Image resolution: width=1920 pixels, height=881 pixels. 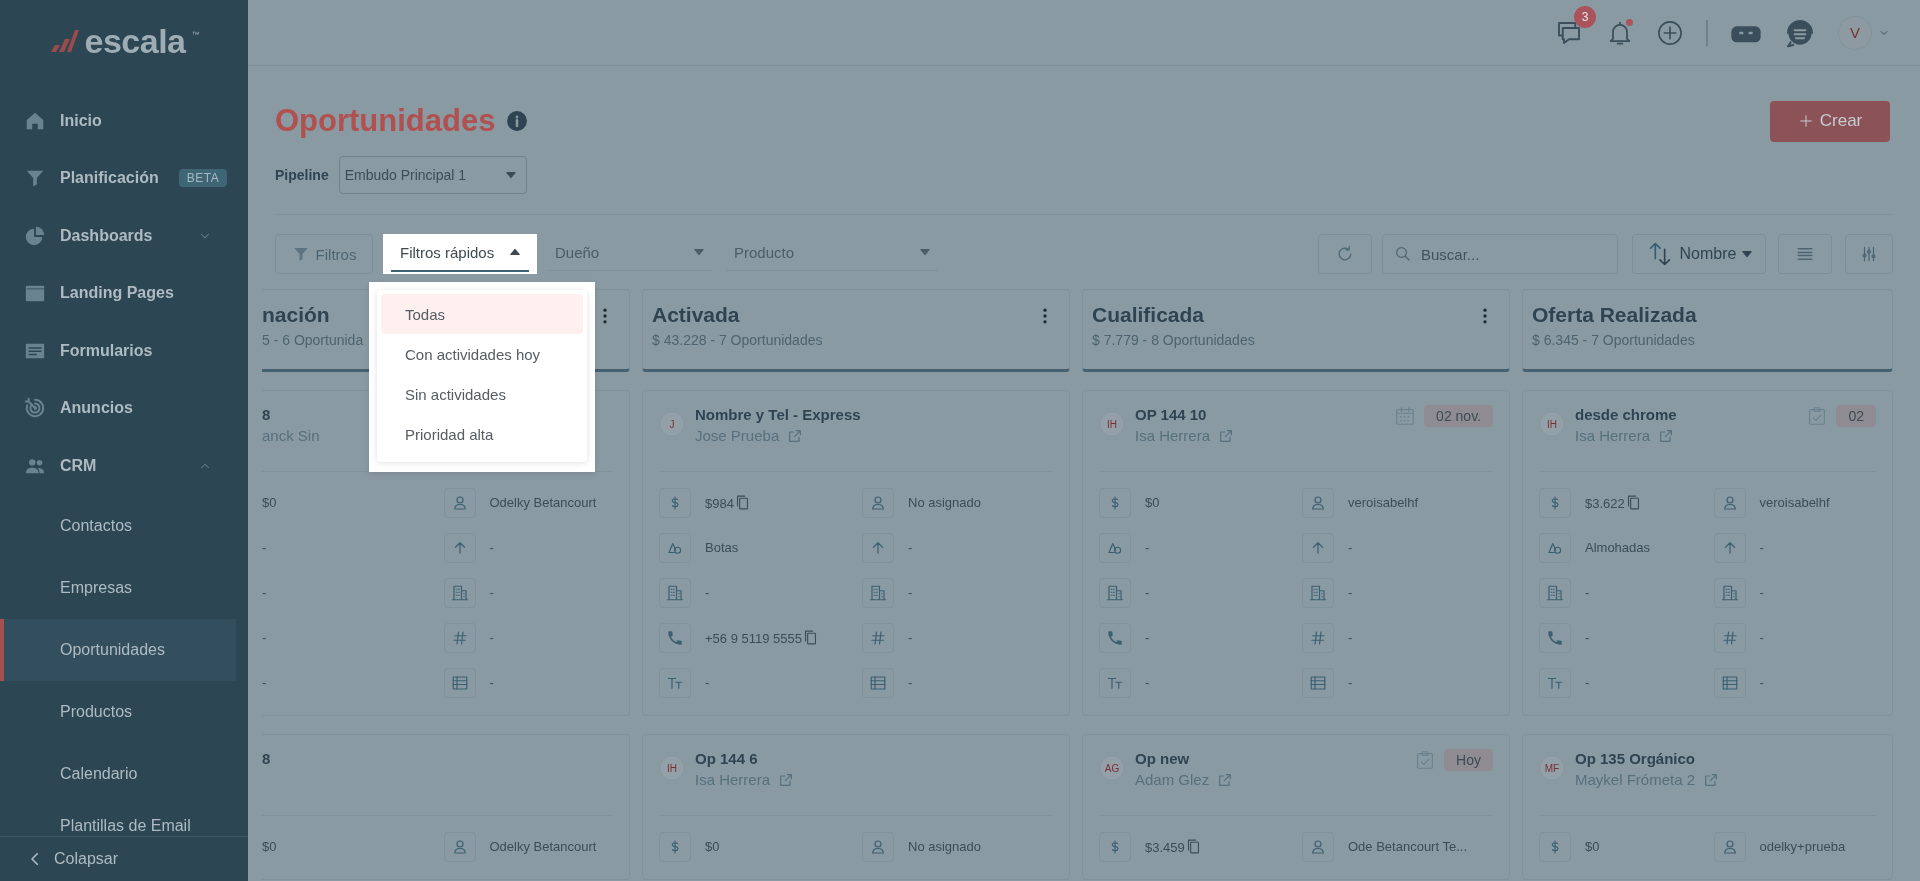 What do you see at coordinates (810, 637) in the screenshot?
I see `copy-icon` at bounding box center [810, 637].